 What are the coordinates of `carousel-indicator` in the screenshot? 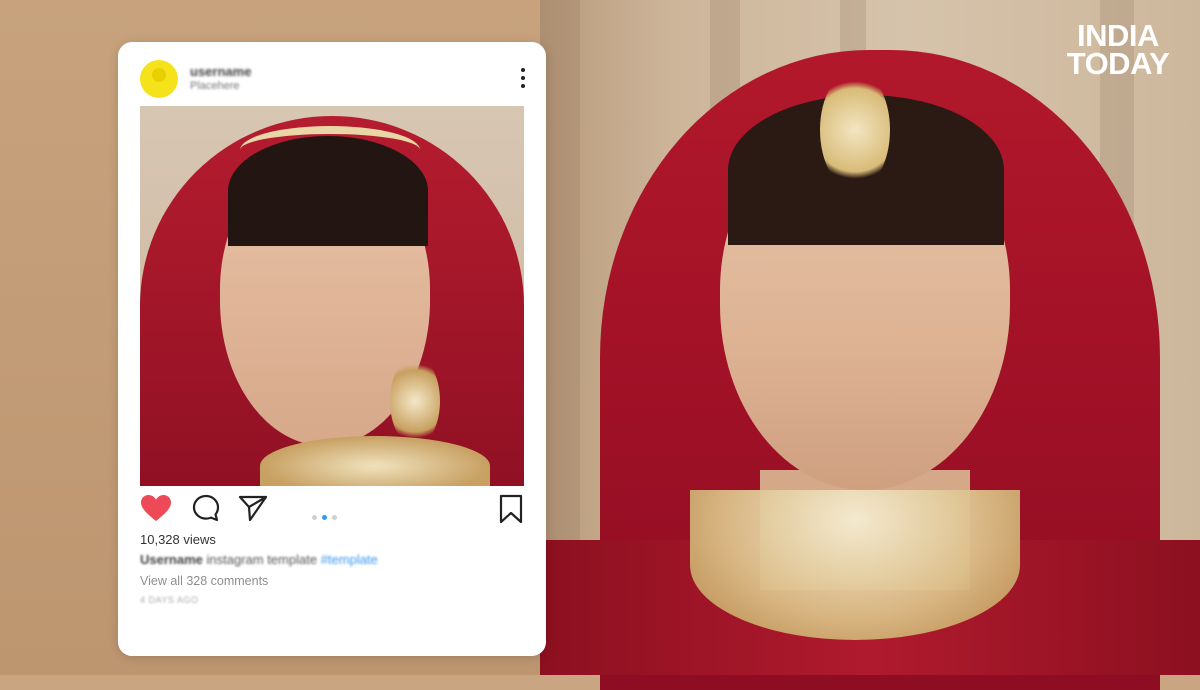 It's located at (327, 516).